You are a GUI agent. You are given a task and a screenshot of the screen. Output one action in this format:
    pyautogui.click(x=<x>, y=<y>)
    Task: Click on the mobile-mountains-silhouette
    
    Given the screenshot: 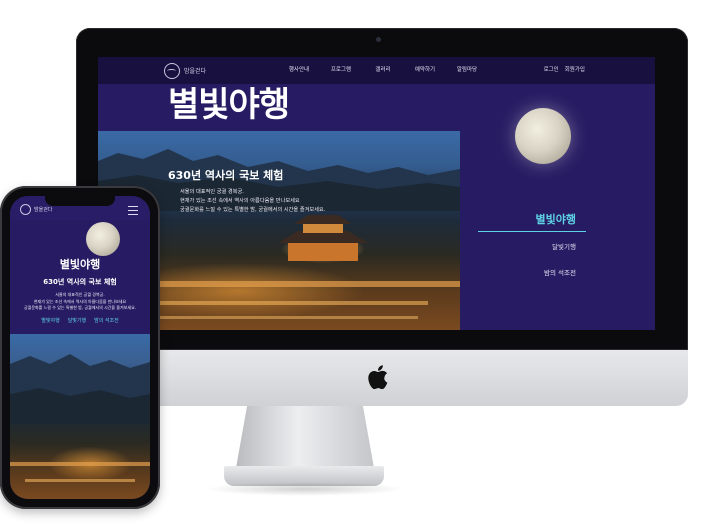 What is the action you would take?
    pyautogui.click(x=80, y=418)
    